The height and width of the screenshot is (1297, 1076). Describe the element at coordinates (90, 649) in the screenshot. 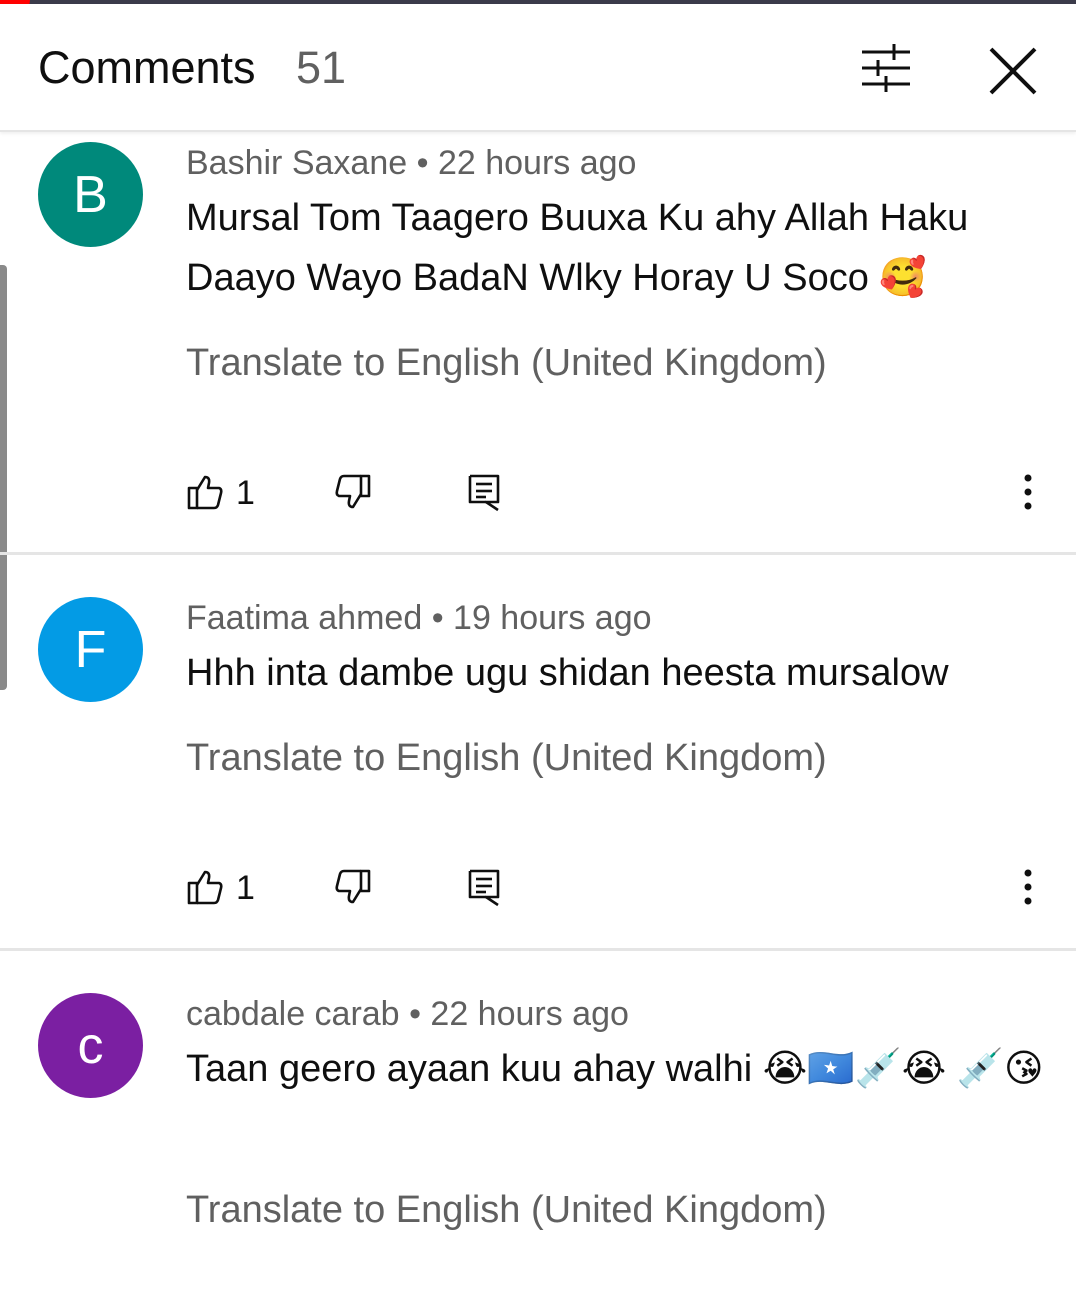

I see `avatar: F` at that location.